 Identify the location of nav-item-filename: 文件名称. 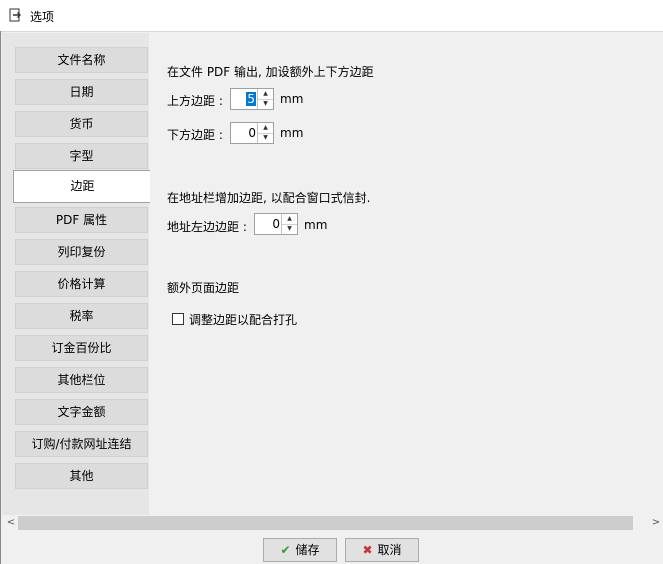
(81, 60).